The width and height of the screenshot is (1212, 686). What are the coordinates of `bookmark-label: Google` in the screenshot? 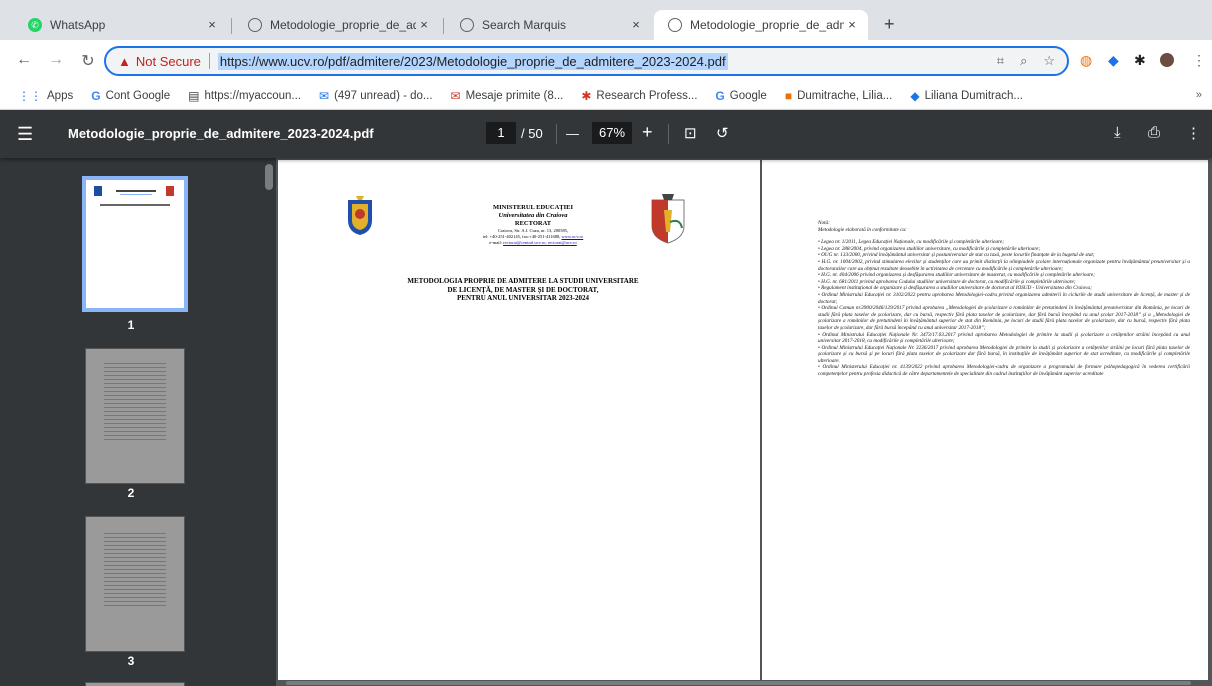 It's located at (748, 95).